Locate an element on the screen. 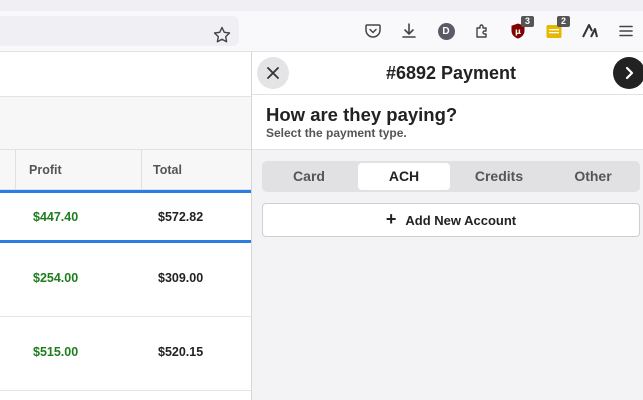  table-toolbar is located at coordinates (125, 74).